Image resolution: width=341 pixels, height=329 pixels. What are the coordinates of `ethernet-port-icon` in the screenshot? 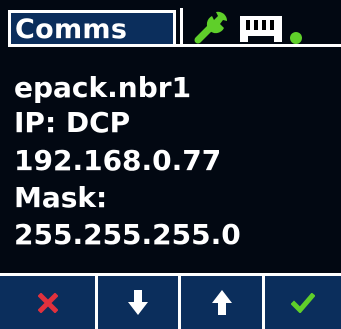 It's located at (261, 29).